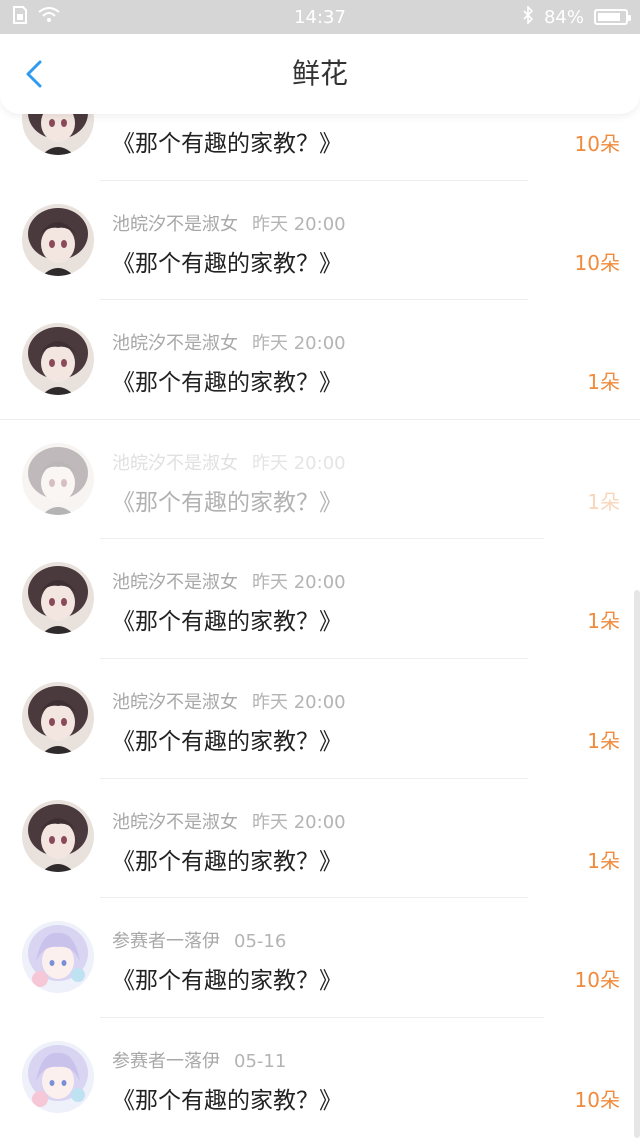 This screenshot has width=640, height=1138. I want to click on timestamp: 05-11, so click(260, 1061).